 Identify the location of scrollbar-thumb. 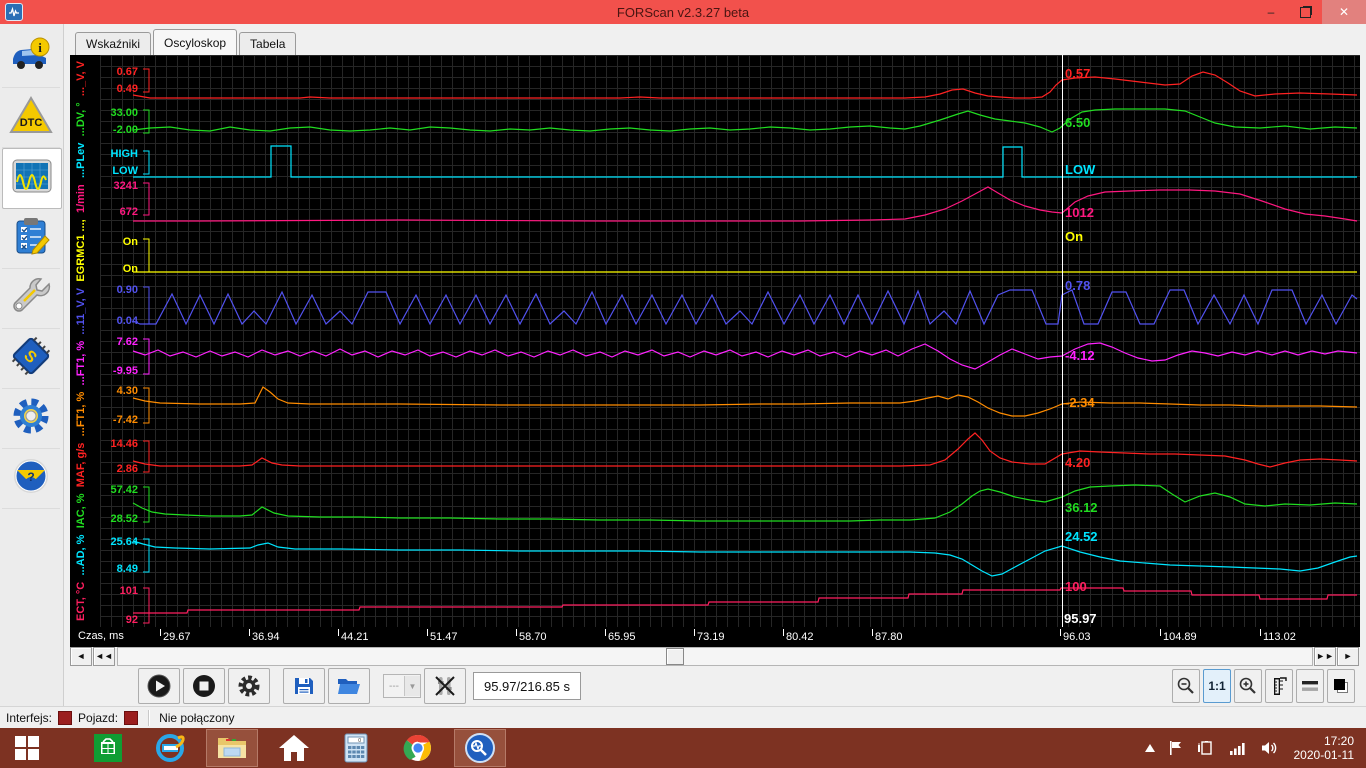
(675, 656).